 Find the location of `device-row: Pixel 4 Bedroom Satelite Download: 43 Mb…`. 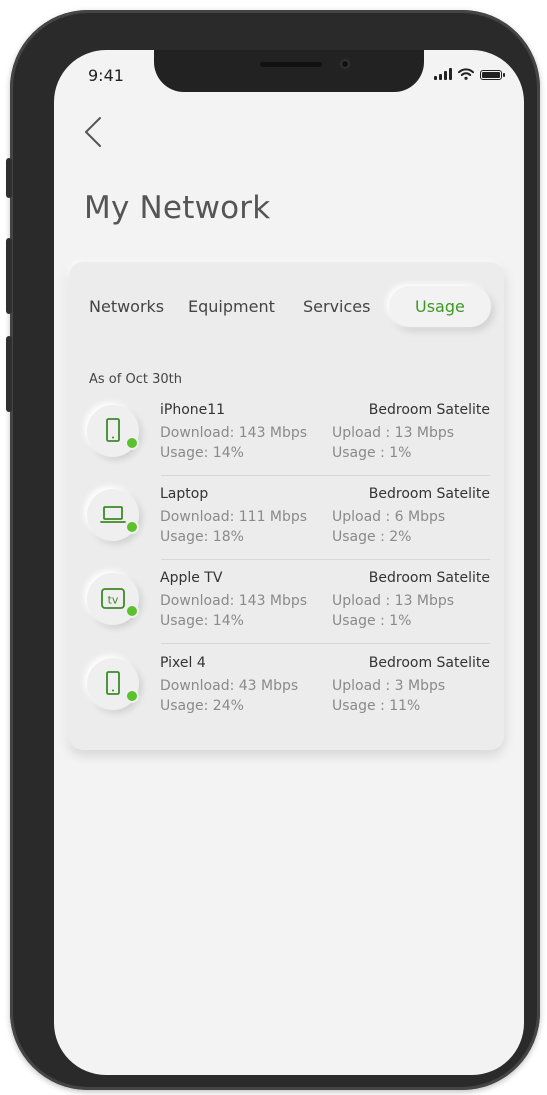

device-row: Pixel 4 Bedroom Satelite Download: 43 Mb… is located at coordinates (286, 687).